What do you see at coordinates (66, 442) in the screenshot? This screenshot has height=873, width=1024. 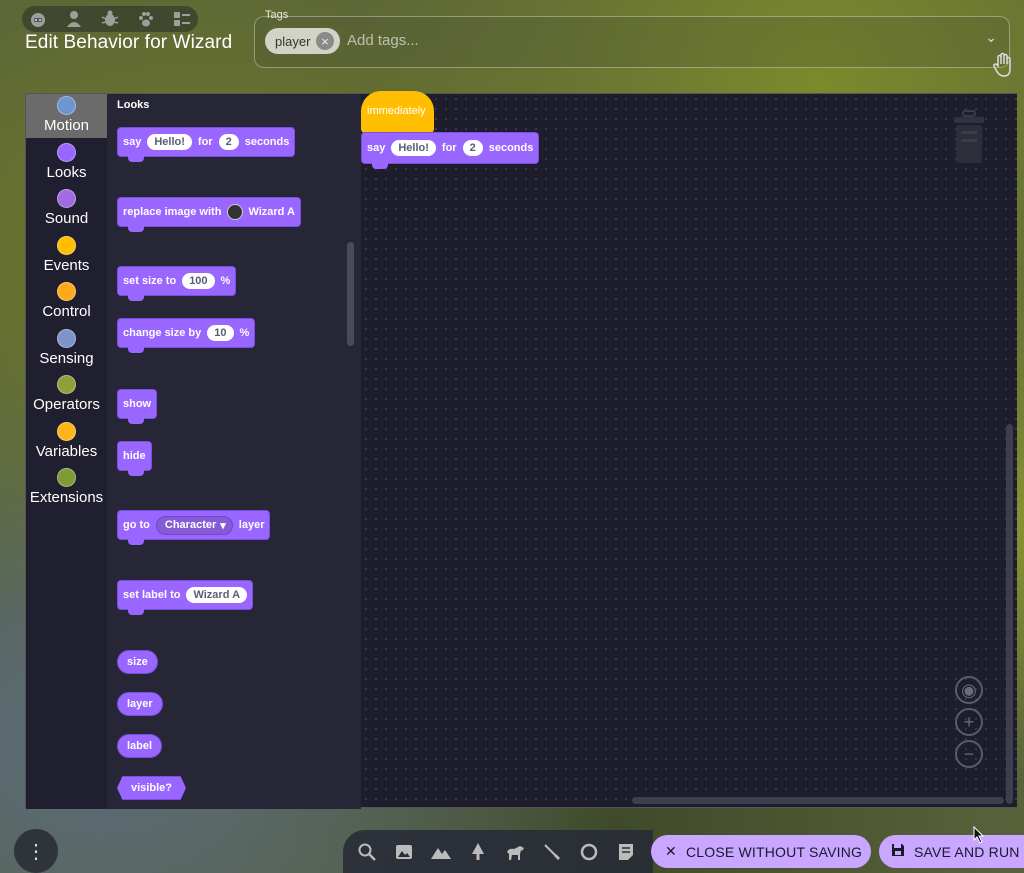 I see `category-variables: Variables` at bounding box center [66, 442].